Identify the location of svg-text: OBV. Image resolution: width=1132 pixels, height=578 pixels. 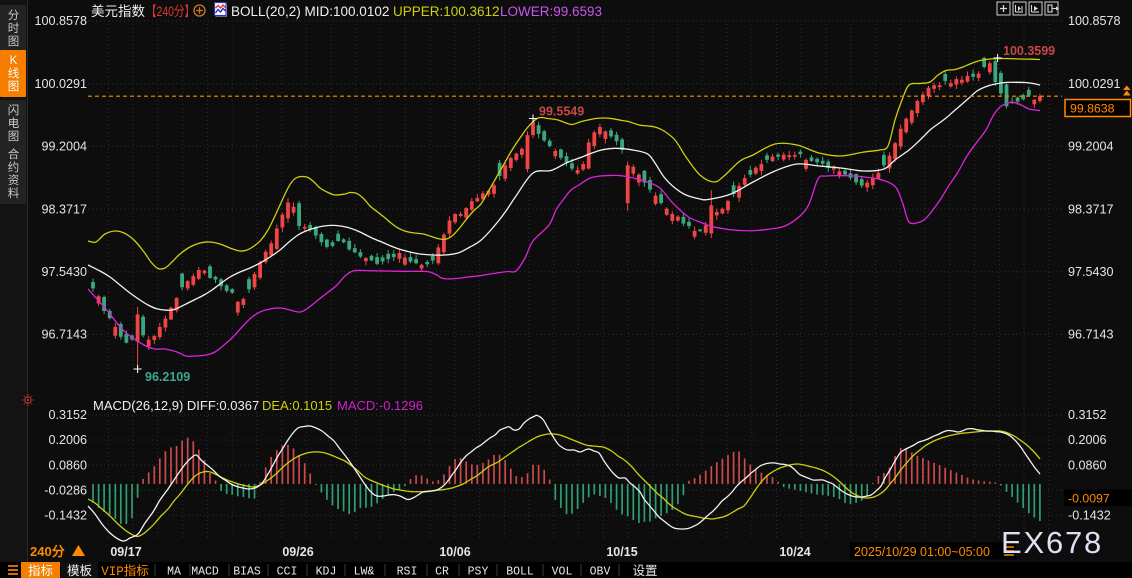
(600, 572).